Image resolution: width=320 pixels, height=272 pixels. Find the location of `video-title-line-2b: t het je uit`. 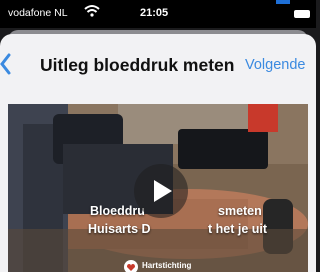

video-title-line-2b: t het je uit is located at coordinates (238, 229).